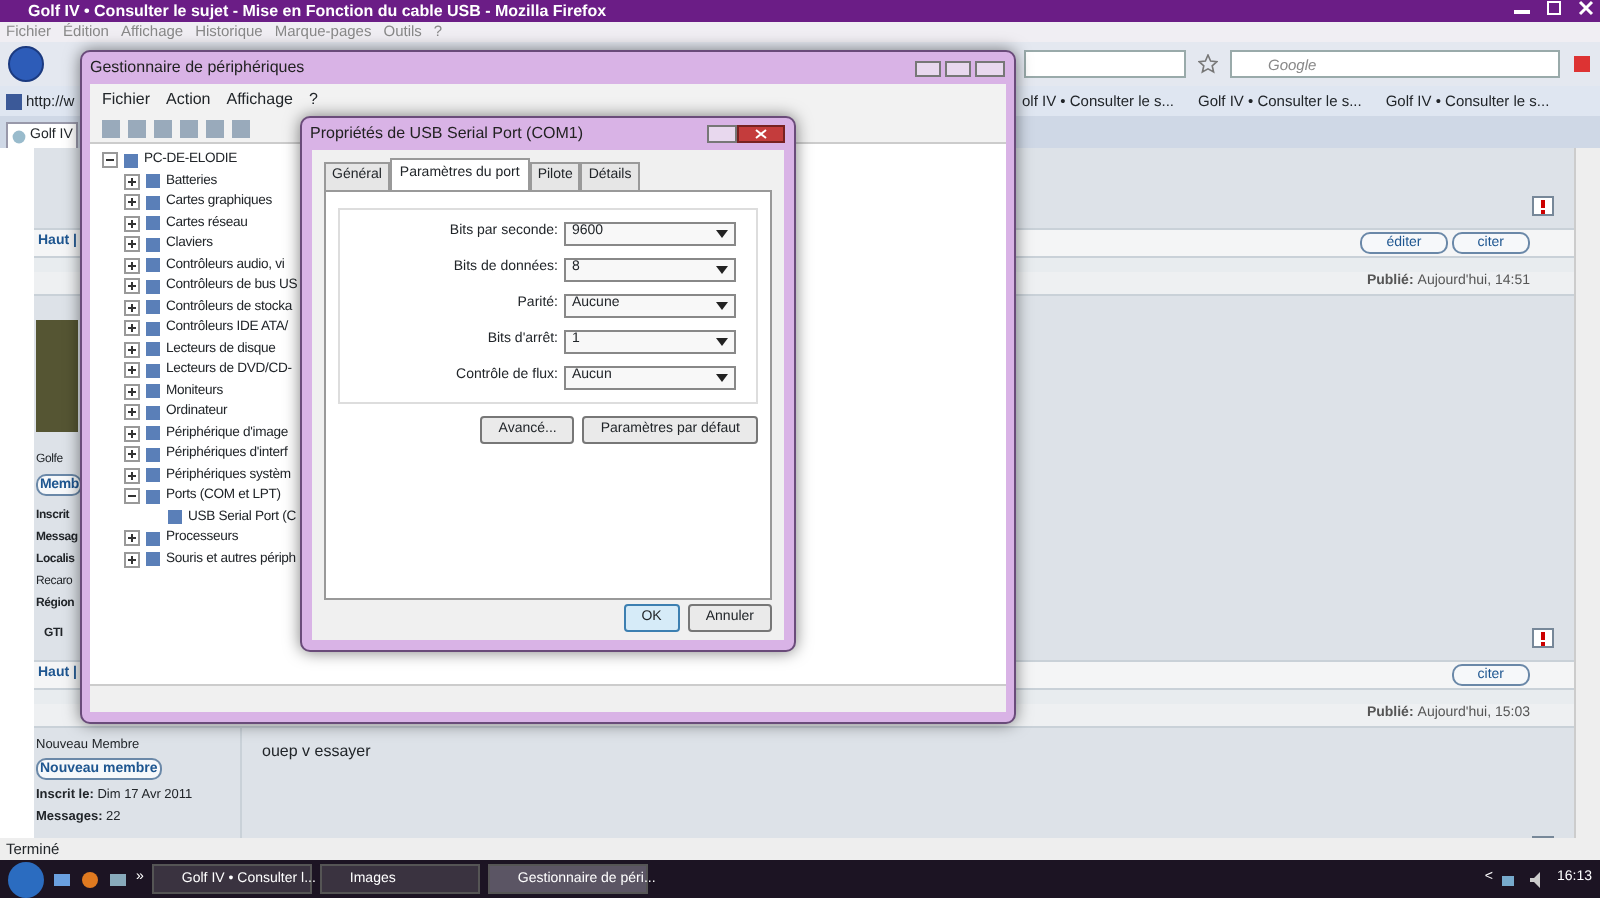 Image resolution: width=1600 pixels, height=898 pixels. What do you see at coordinates (259, 100) in the screenshot?
I see `menu-item: Affichage` at bounding box center [259, 100].